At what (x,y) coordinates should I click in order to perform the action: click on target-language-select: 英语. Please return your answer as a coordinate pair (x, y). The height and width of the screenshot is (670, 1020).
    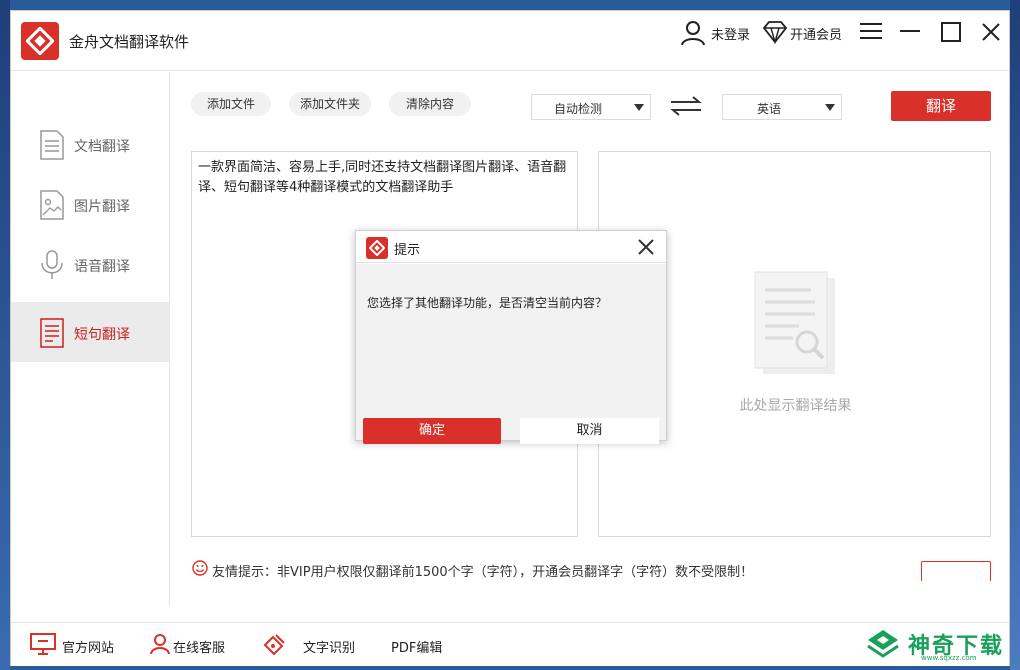
    Looking at the image, I should click on (782, 107).